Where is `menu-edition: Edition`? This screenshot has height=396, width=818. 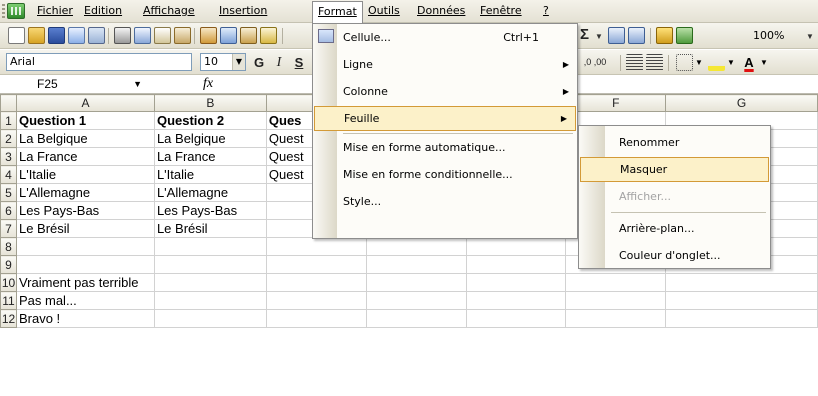
menu-edition: Edition is located at coordinates (103, 11).